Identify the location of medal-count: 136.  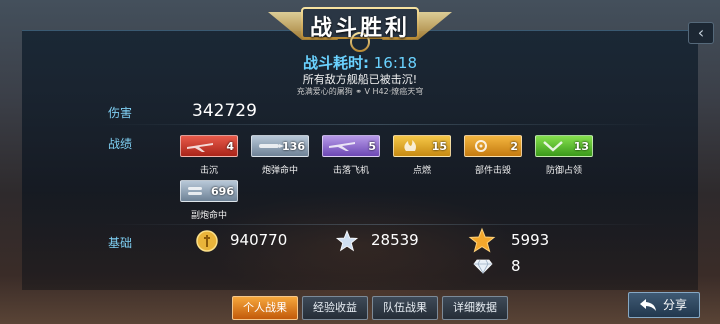
(293, 146).